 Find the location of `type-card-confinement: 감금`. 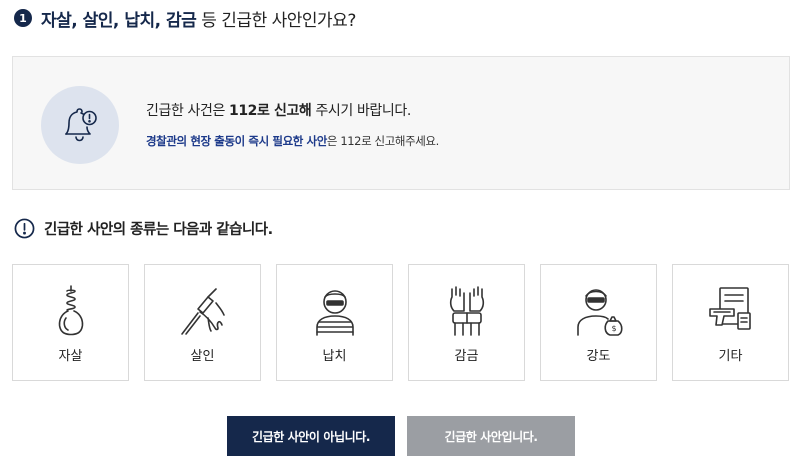

type-card-confinement: 감금 is located at coordinates (466, 322).